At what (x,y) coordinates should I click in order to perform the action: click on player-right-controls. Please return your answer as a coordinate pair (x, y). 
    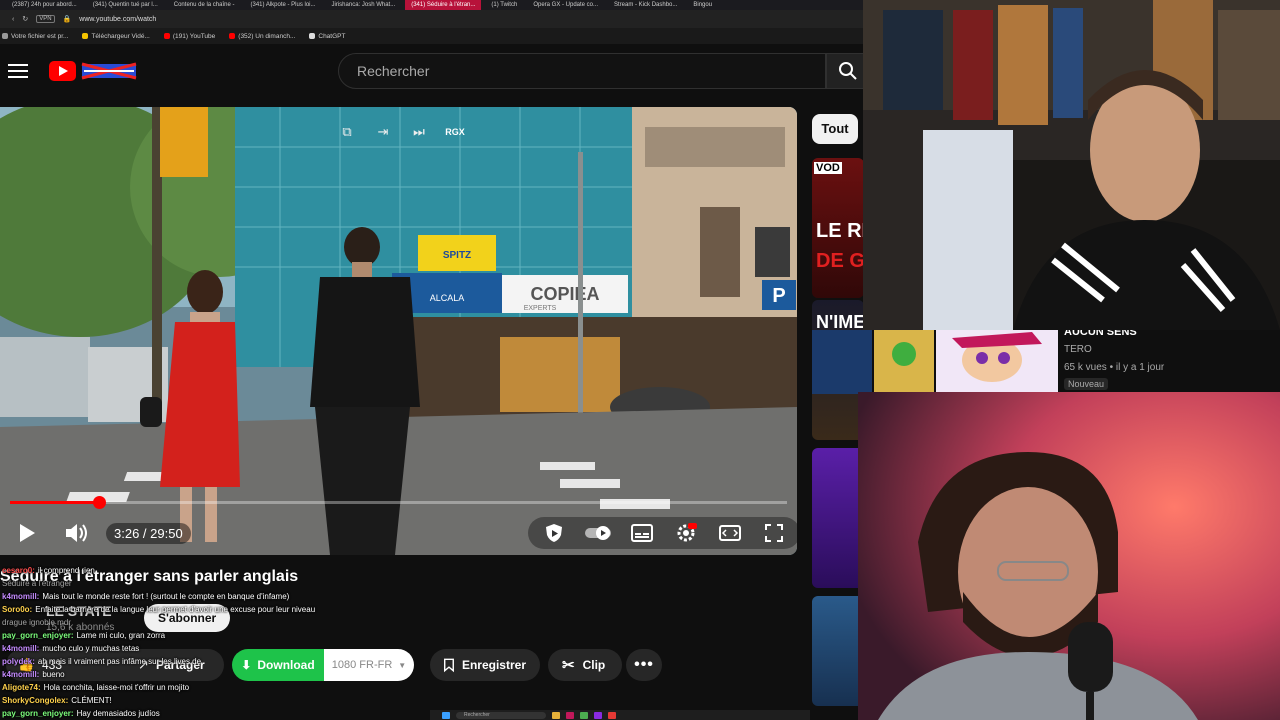
    Looking at the image, I should click on (662, 533).